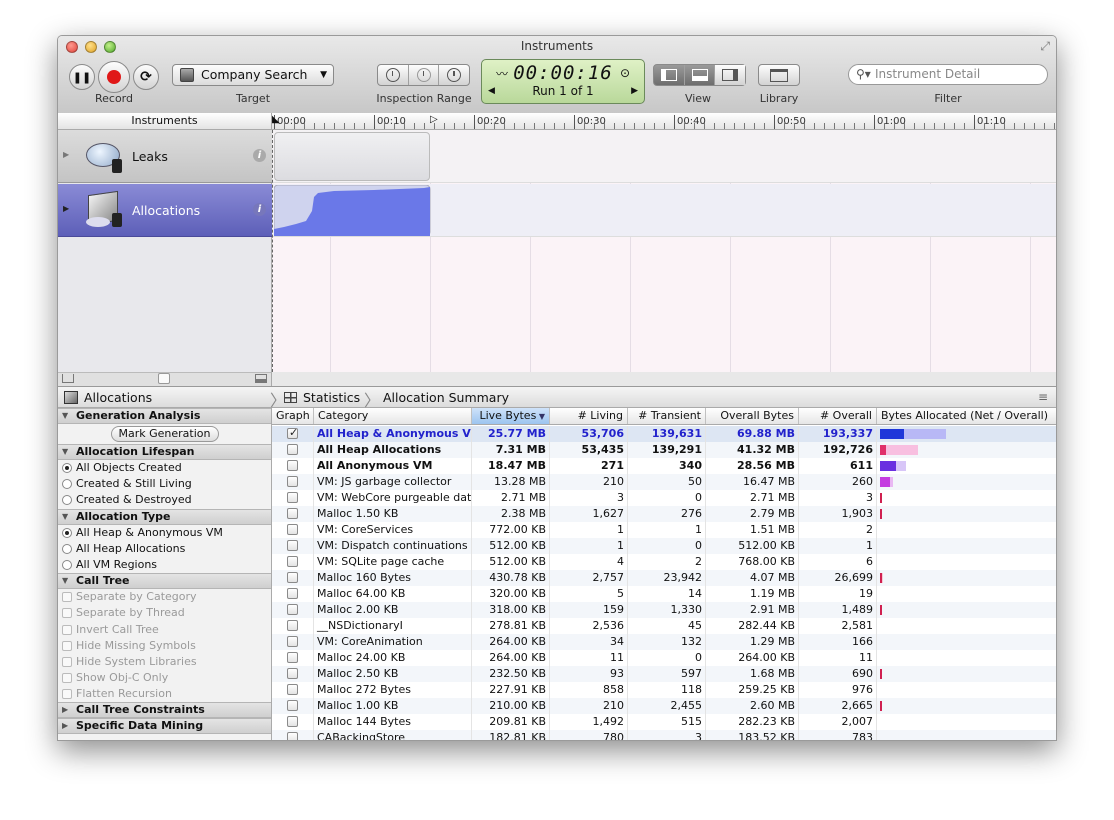 This screenshot has width=1114, height=820. Describe the element at coordinates (82, 77) in the screenshot. I see `pause-button: ❚❚` at that location.